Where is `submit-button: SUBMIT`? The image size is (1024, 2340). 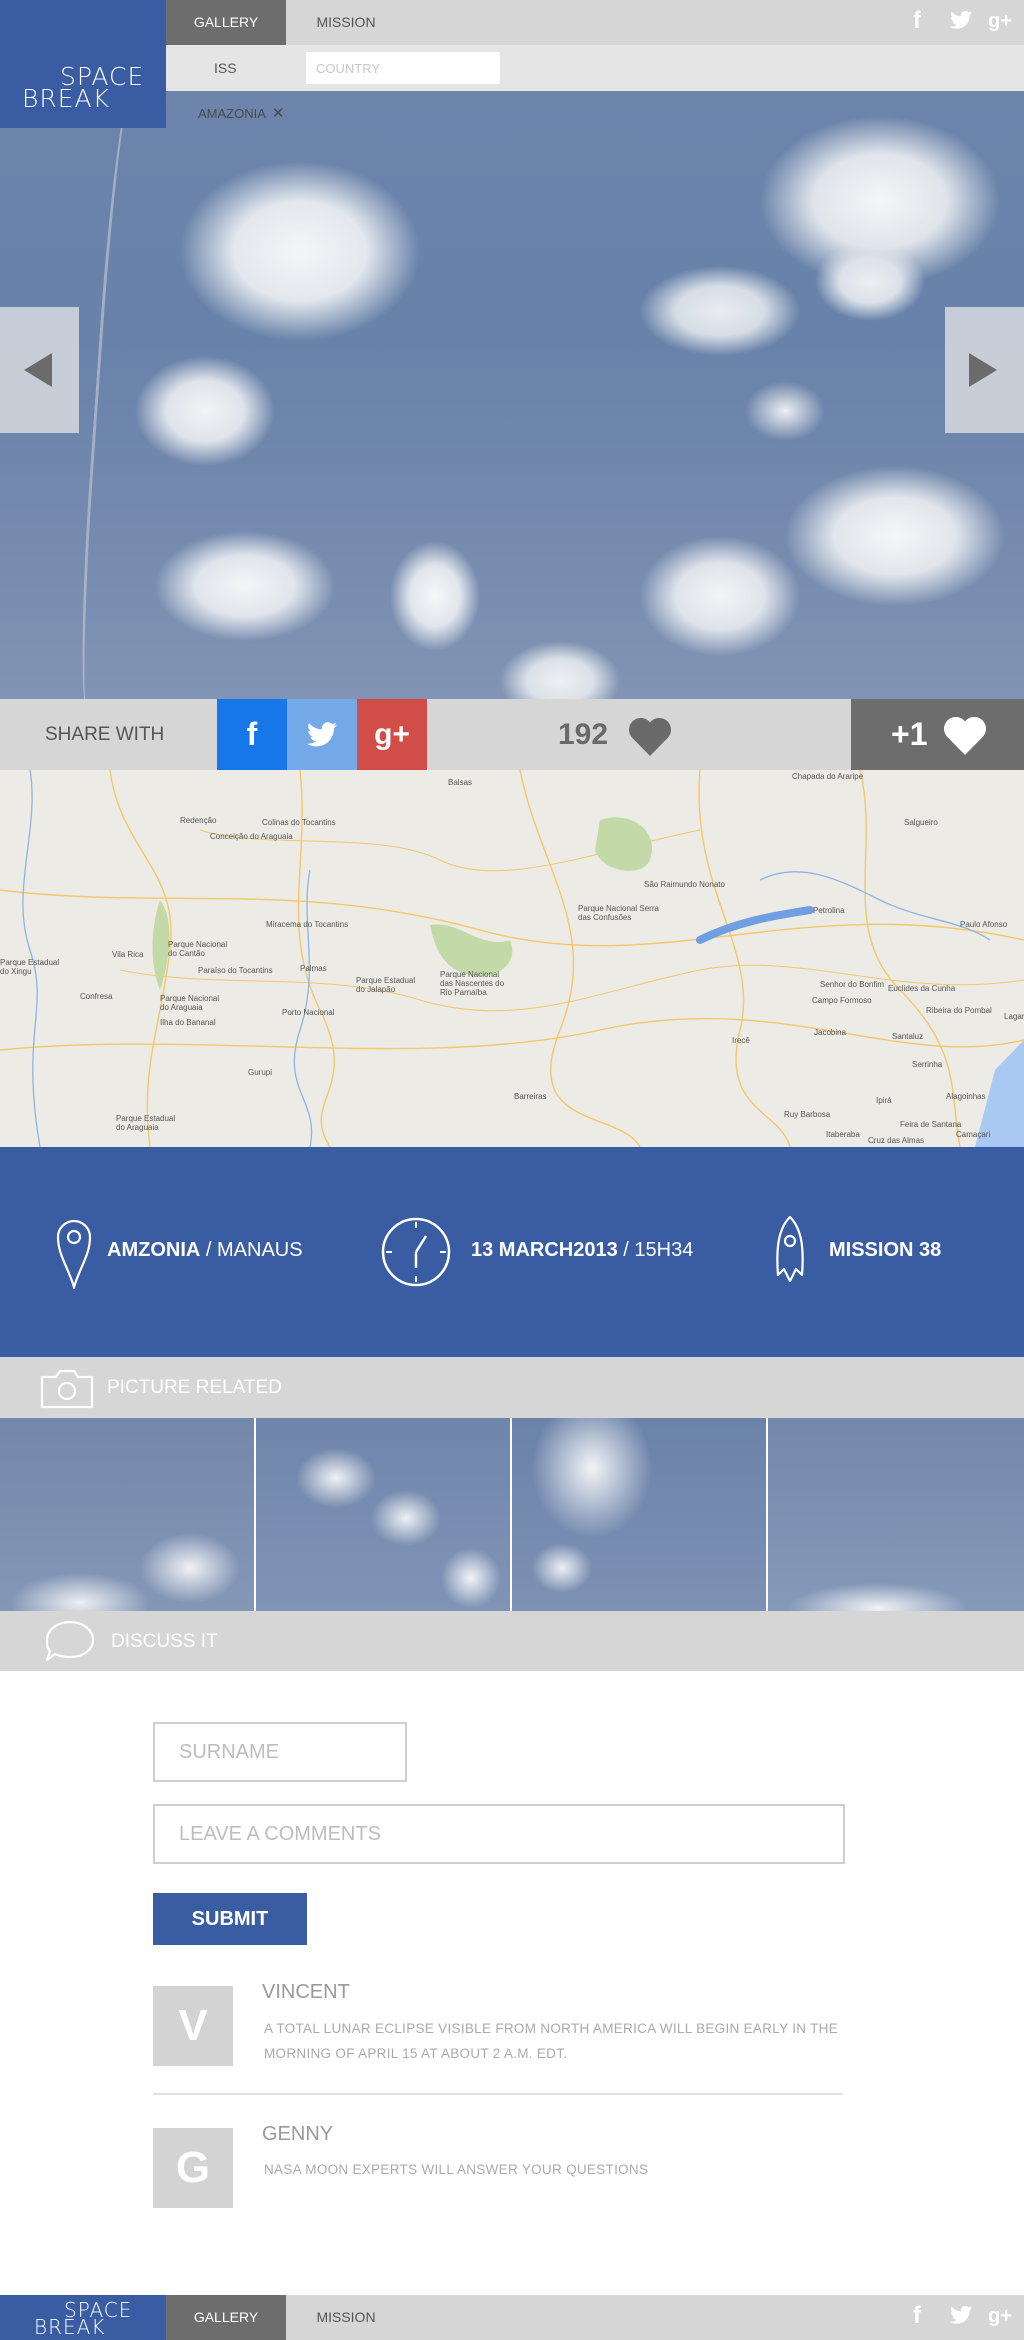
submit-button: SUBMIT is located at coordinates (230, 1919).